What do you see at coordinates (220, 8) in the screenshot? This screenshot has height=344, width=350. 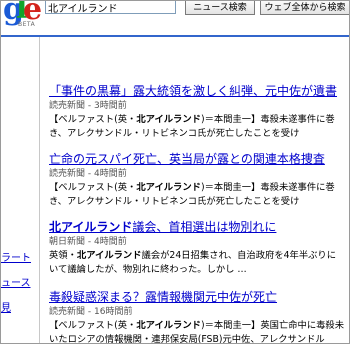 I see `news-search-button: ニュース検索` at bounding box center [220, 8].